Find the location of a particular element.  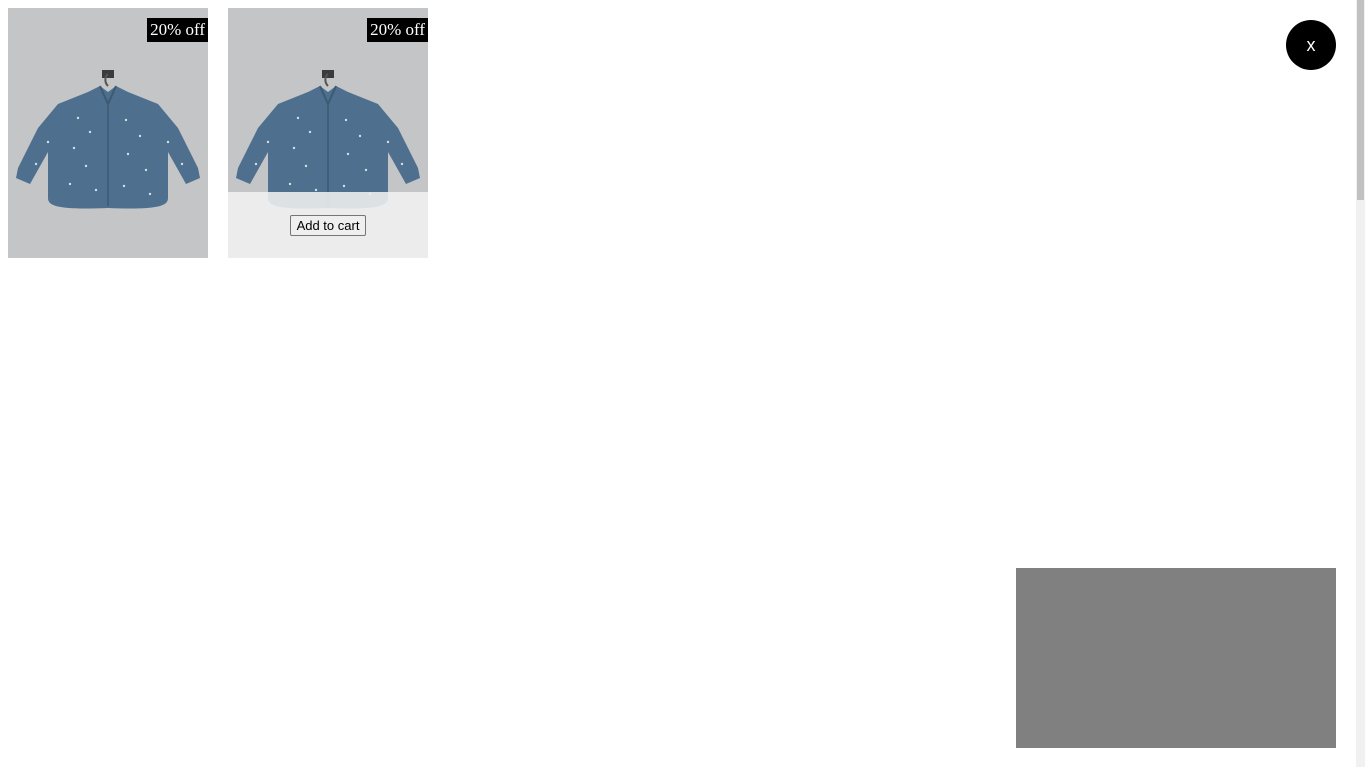

product-card: 20% off Add to cart is located at coordinates (328, 133).